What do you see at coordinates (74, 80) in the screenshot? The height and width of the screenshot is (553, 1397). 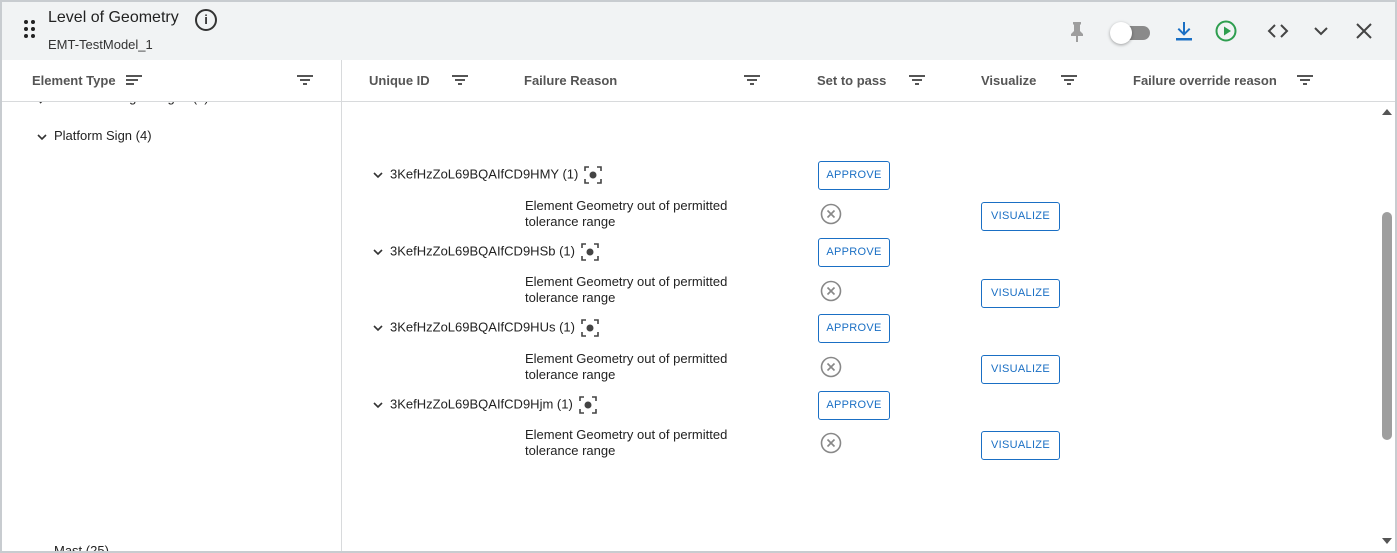 I see `column-element-type: Element Type` at bounding box center [74, 80].